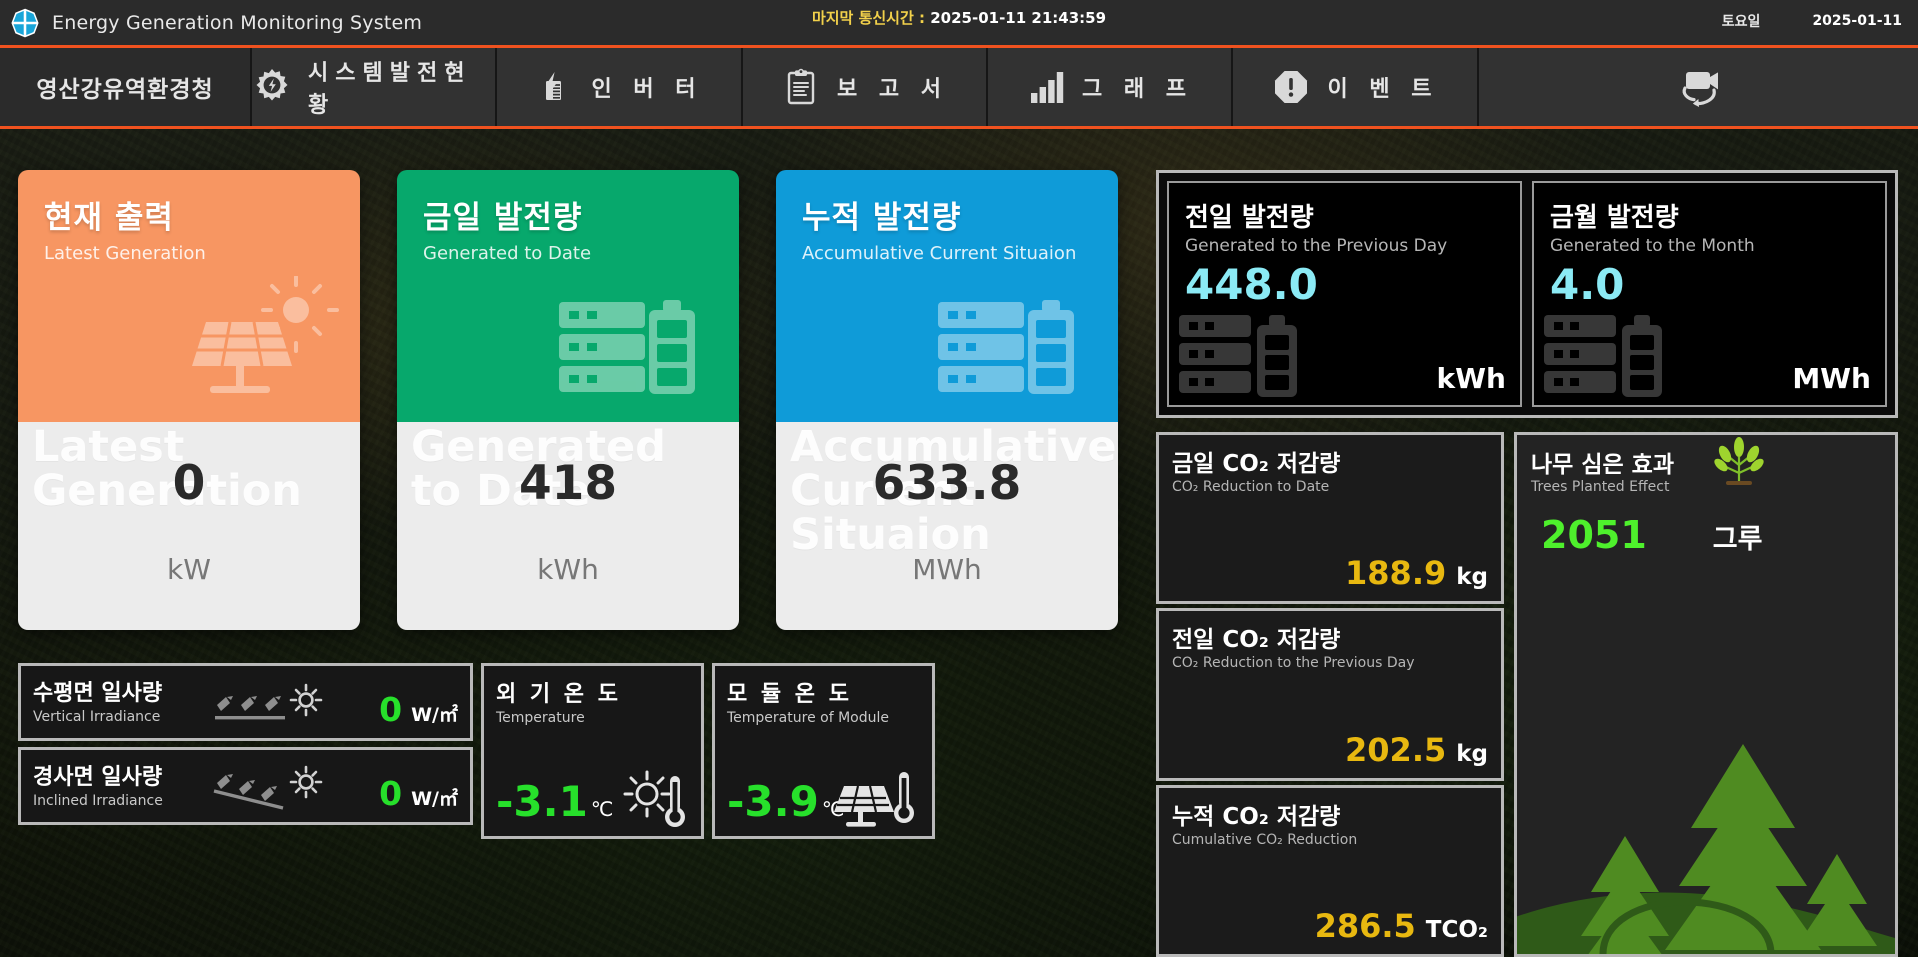  Describe the element at coordinates (1594, 535) in the screenshot. I see `tree-value: 2051` at that location.